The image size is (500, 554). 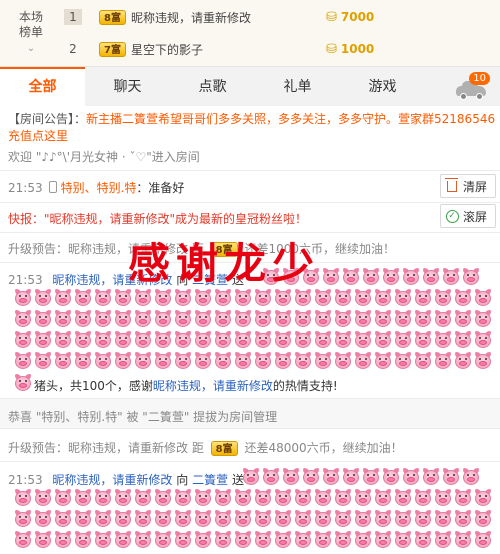 I want to click on ranking-toggle: 本场榜单 ⌄, so click(x=31, y=33).